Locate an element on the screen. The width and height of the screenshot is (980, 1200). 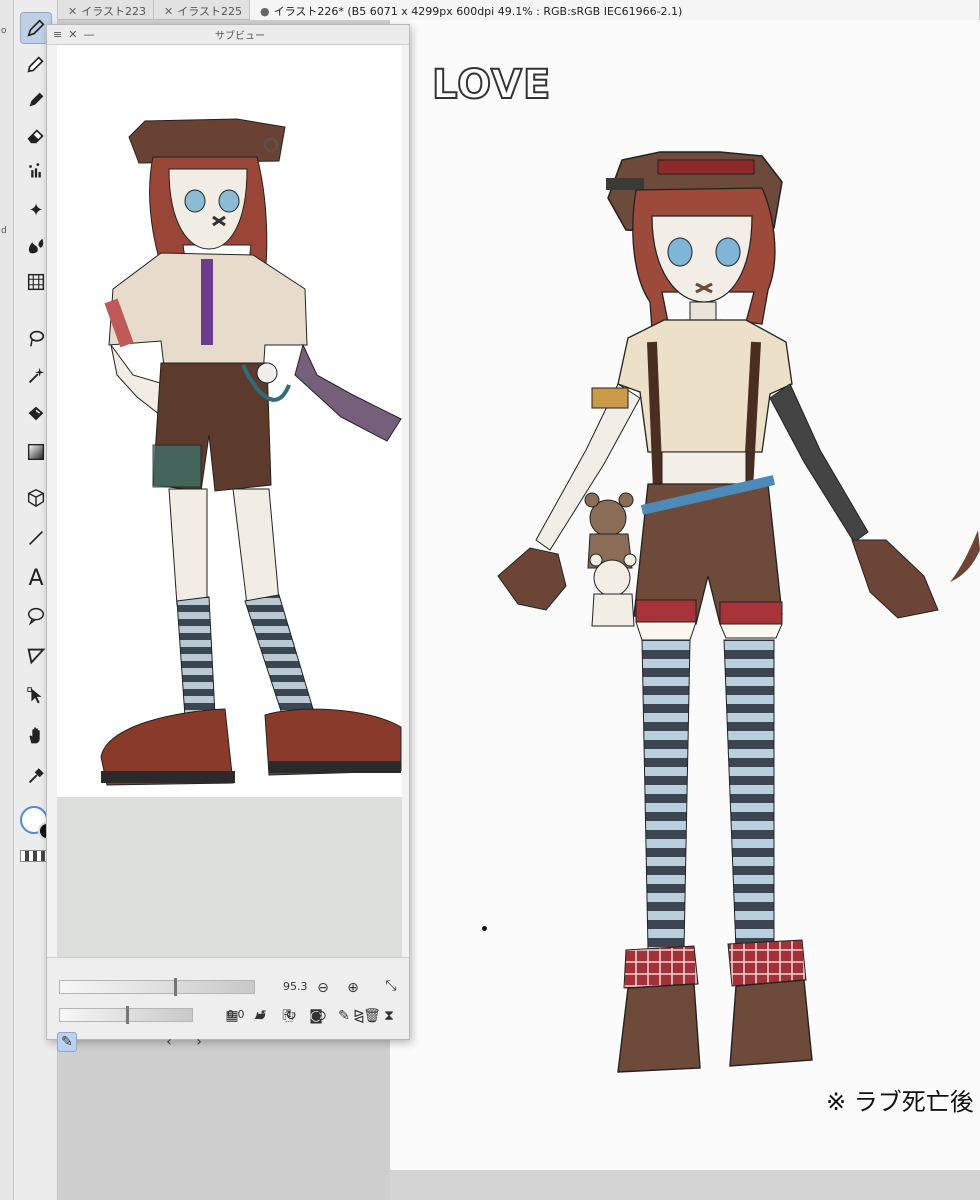
tab-illust-225: ✕ イラスト225 is located at coordinates (202, 10).